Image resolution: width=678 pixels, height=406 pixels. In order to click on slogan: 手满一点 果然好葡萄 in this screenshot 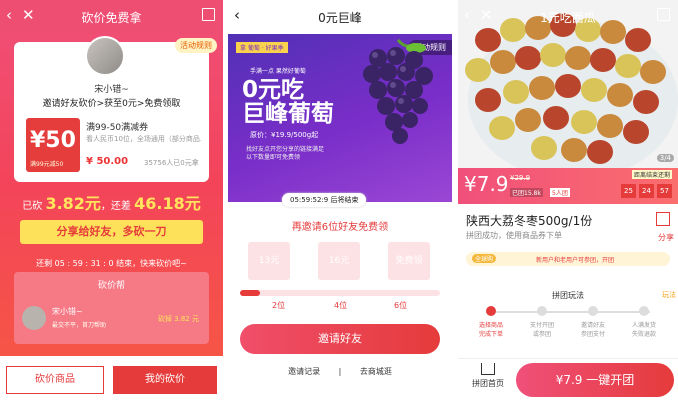, I will do `click(278, 71)`.